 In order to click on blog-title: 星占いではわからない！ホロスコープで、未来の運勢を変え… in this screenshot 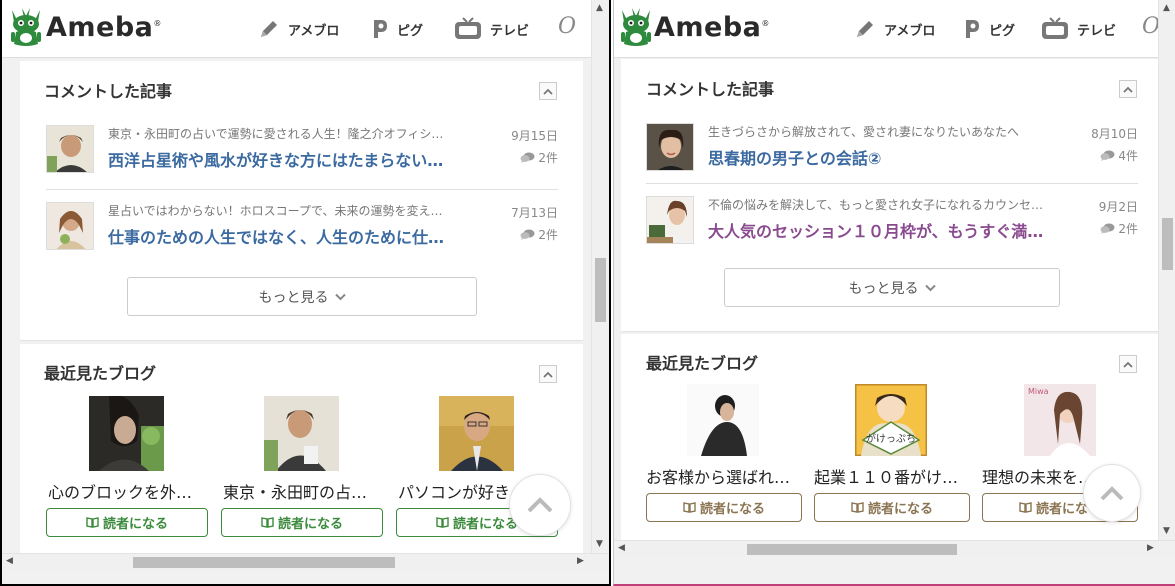, I will do `click(275, 211)`.